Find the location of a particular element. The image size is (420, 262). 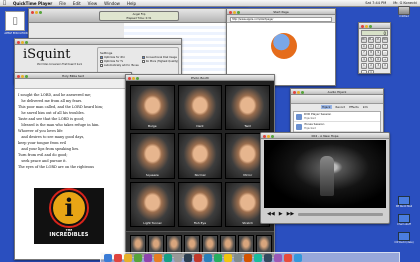

calculator-key: M- is located at coordinates (378, 40).